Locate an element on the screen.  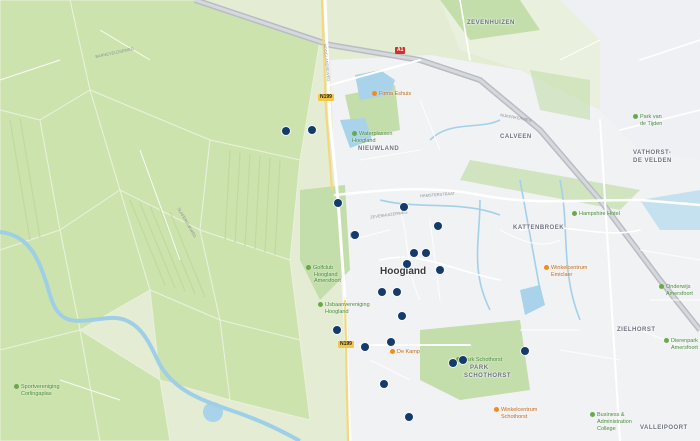
poi-label: Hampshire Hotel is located at coordinates (599, 214).